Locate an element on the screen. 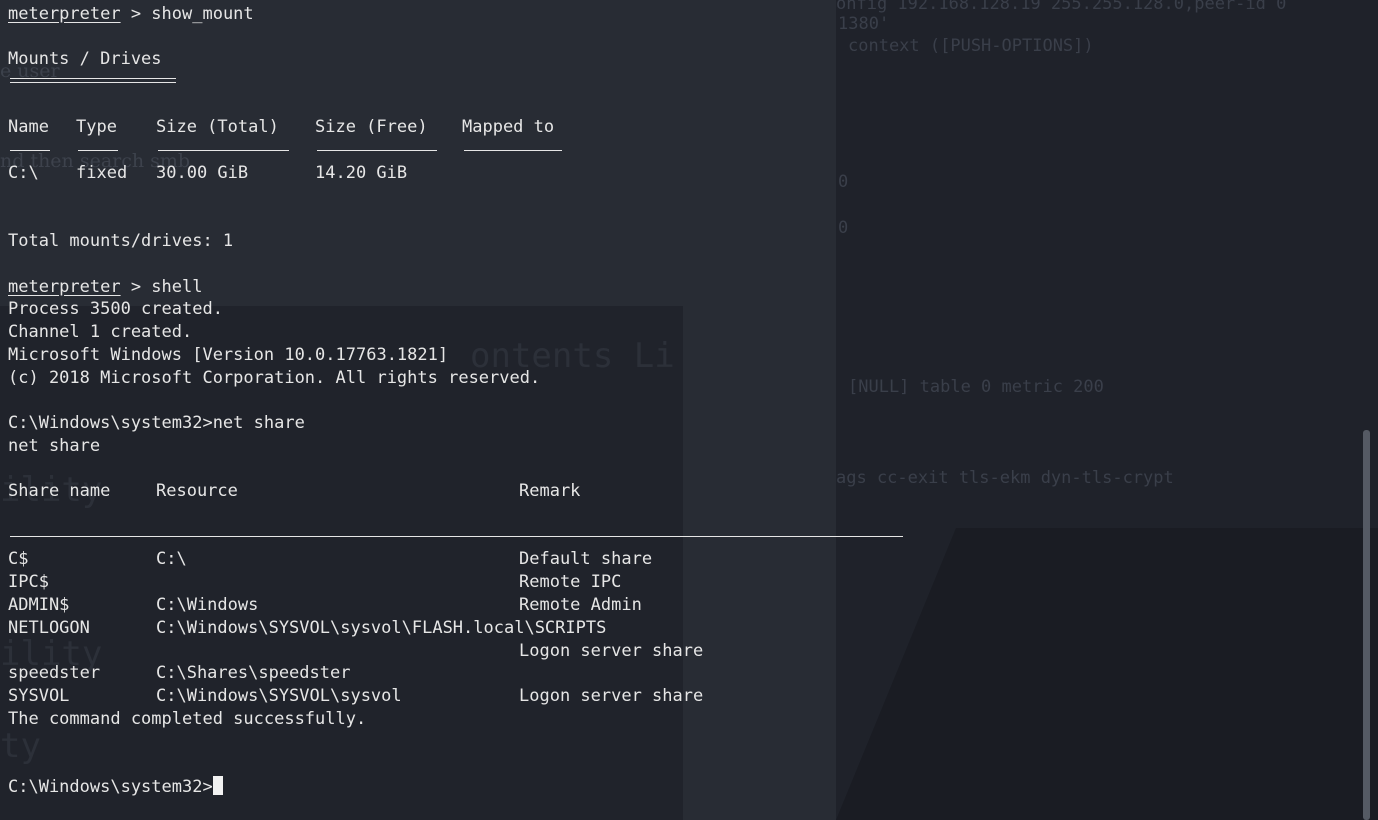  prompt-command: > shell is located at coordinates (161, 287).